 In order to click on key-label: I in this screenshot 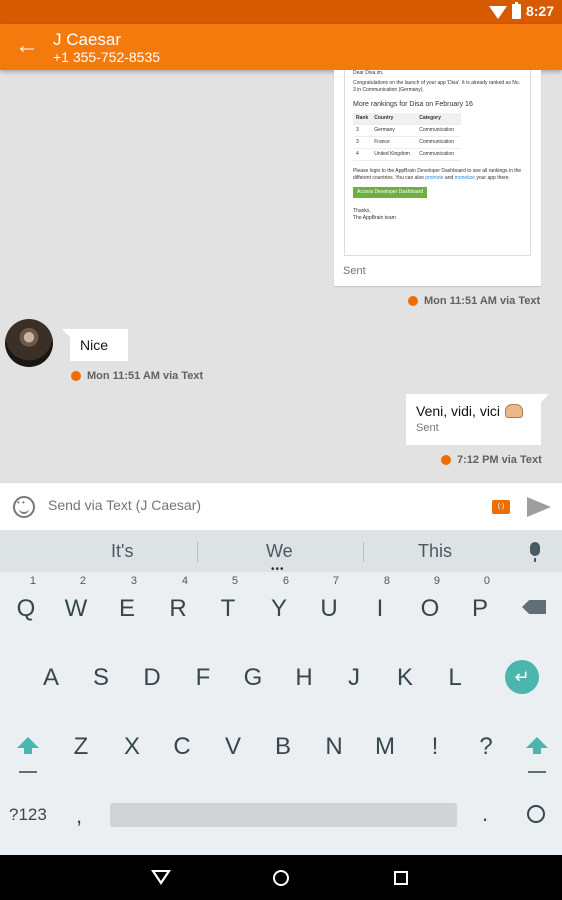, I will do `click(380, 608)`.